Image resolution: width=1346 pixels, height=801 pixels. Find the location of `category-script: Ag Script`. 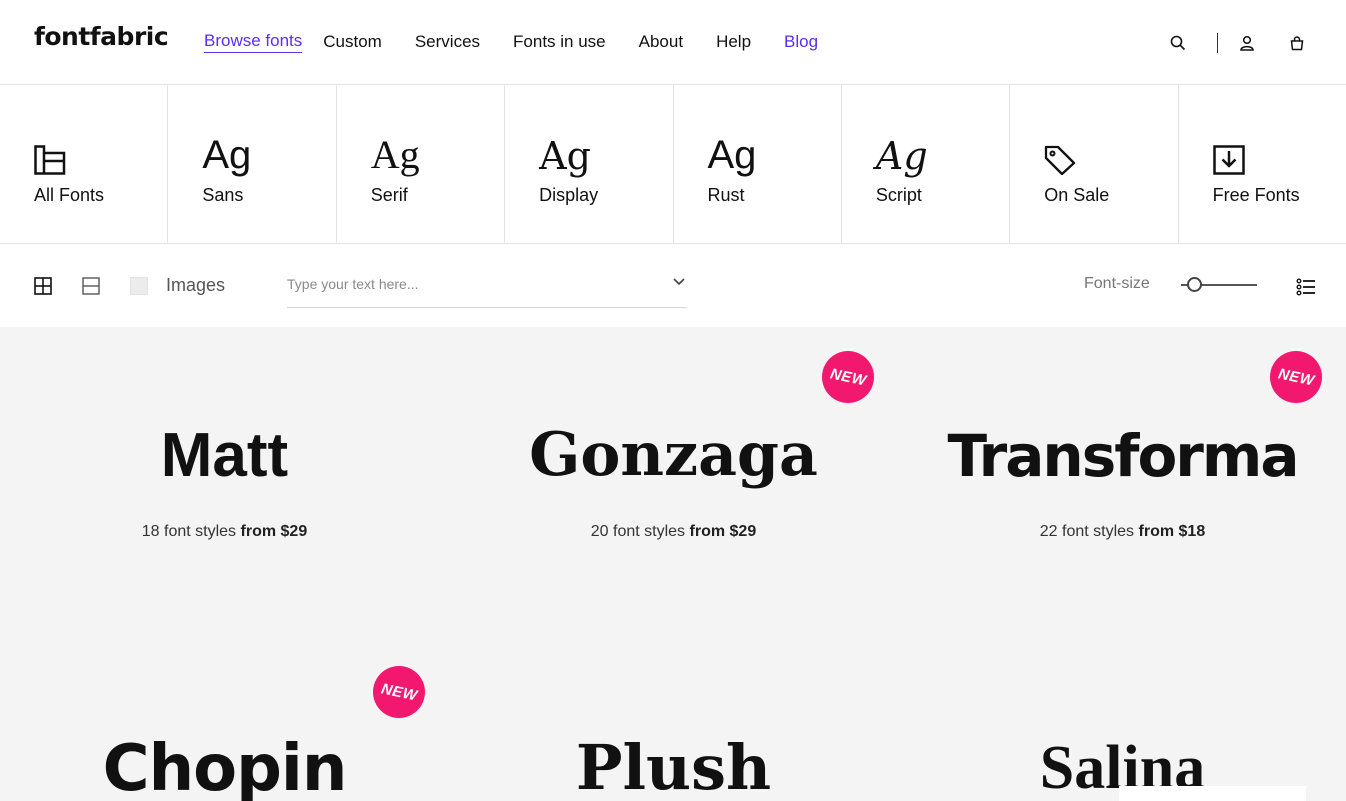

category-script: Ag Script is located at coordinates (926, 164).